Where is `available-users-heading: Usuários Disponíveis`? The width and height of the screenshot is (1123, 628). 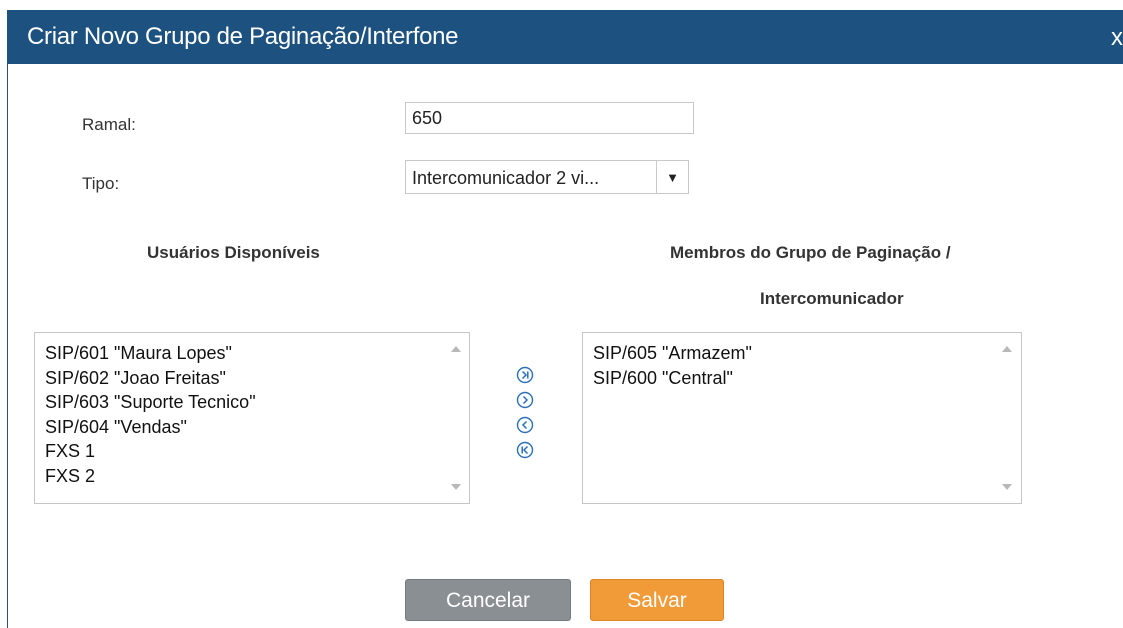
available-users-heading: Usuários Disponíveis is located at coordinates (233, 252).